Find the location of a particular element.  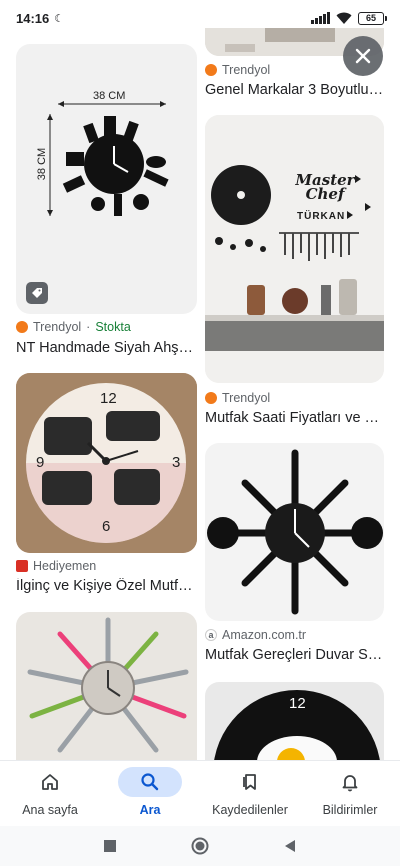

bottom-navigation: Ana sayfa Ara Kaydedilenler Bildirimler is located at coordinates (200, 793).